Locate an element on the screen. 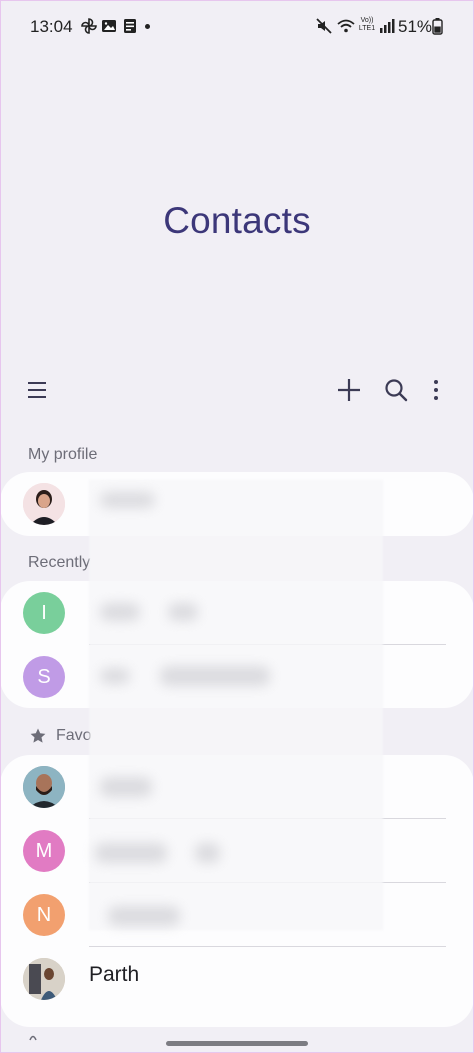 Image resolution: width=474 pixels, height=1053 pixels. contact-avatar: S is located at coordinates (44, 677).